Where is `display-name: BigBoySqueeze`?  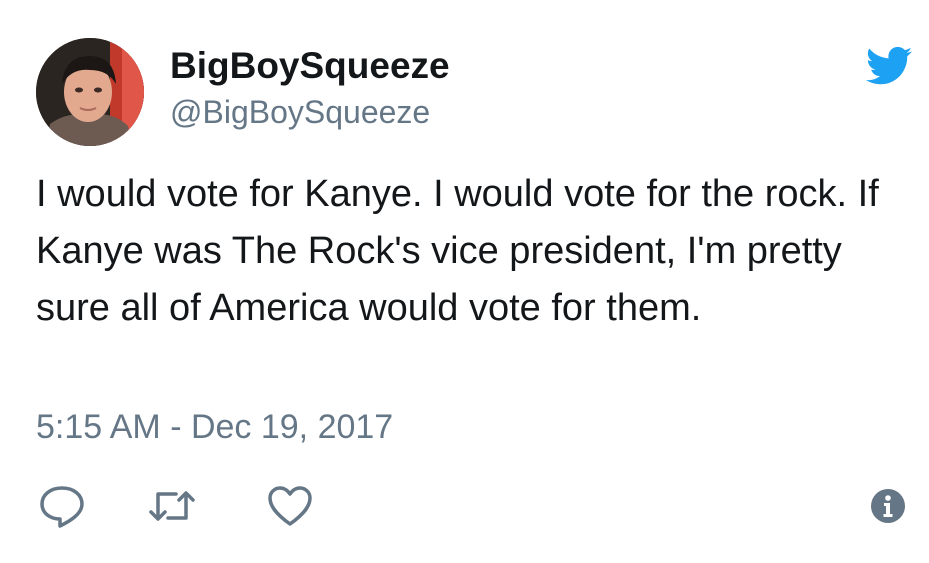 display-name: BigBoySqueeze is located at coordinates (310, 66).